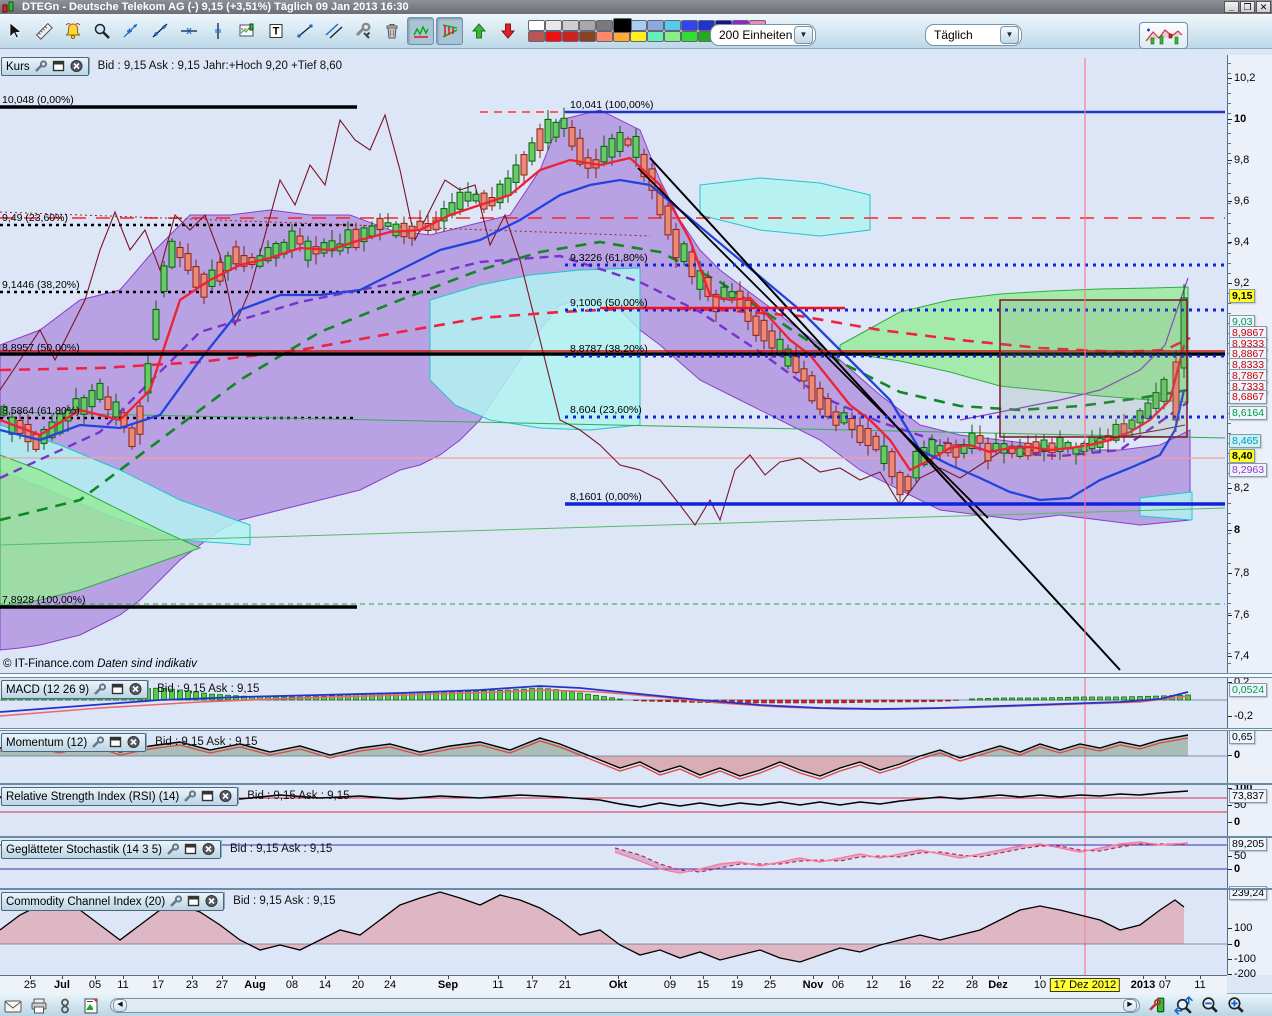  I want to click on kurs-settings-icon, so click(41, 66).